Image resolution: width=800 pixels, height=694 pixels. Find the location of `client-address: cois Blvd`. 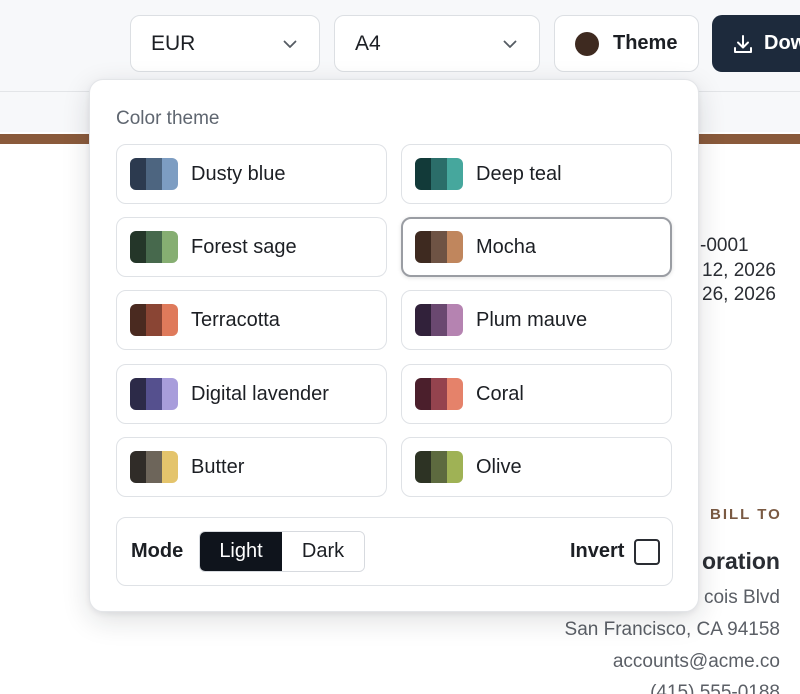

client-address: cois Blvd is located at coordinates (741, 597).